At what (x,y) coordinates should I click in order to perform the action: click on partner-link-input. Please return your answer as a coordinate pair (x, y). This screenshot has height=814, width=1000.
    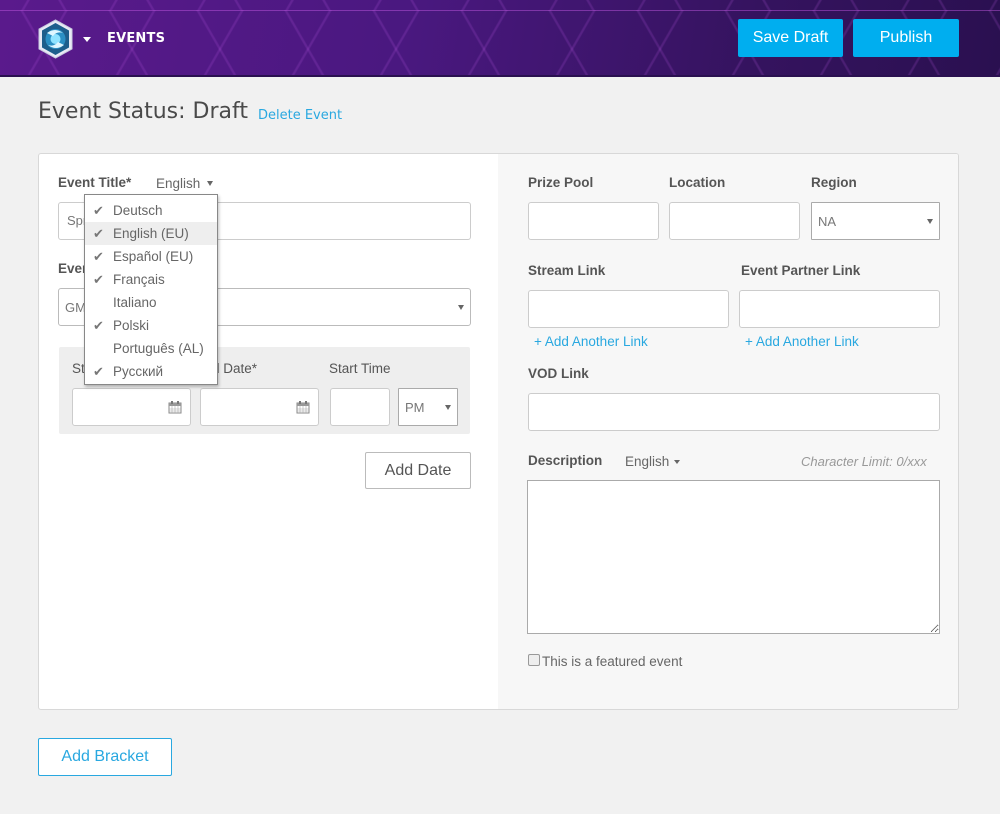
    Looking at the image, I should click on (839, 309).